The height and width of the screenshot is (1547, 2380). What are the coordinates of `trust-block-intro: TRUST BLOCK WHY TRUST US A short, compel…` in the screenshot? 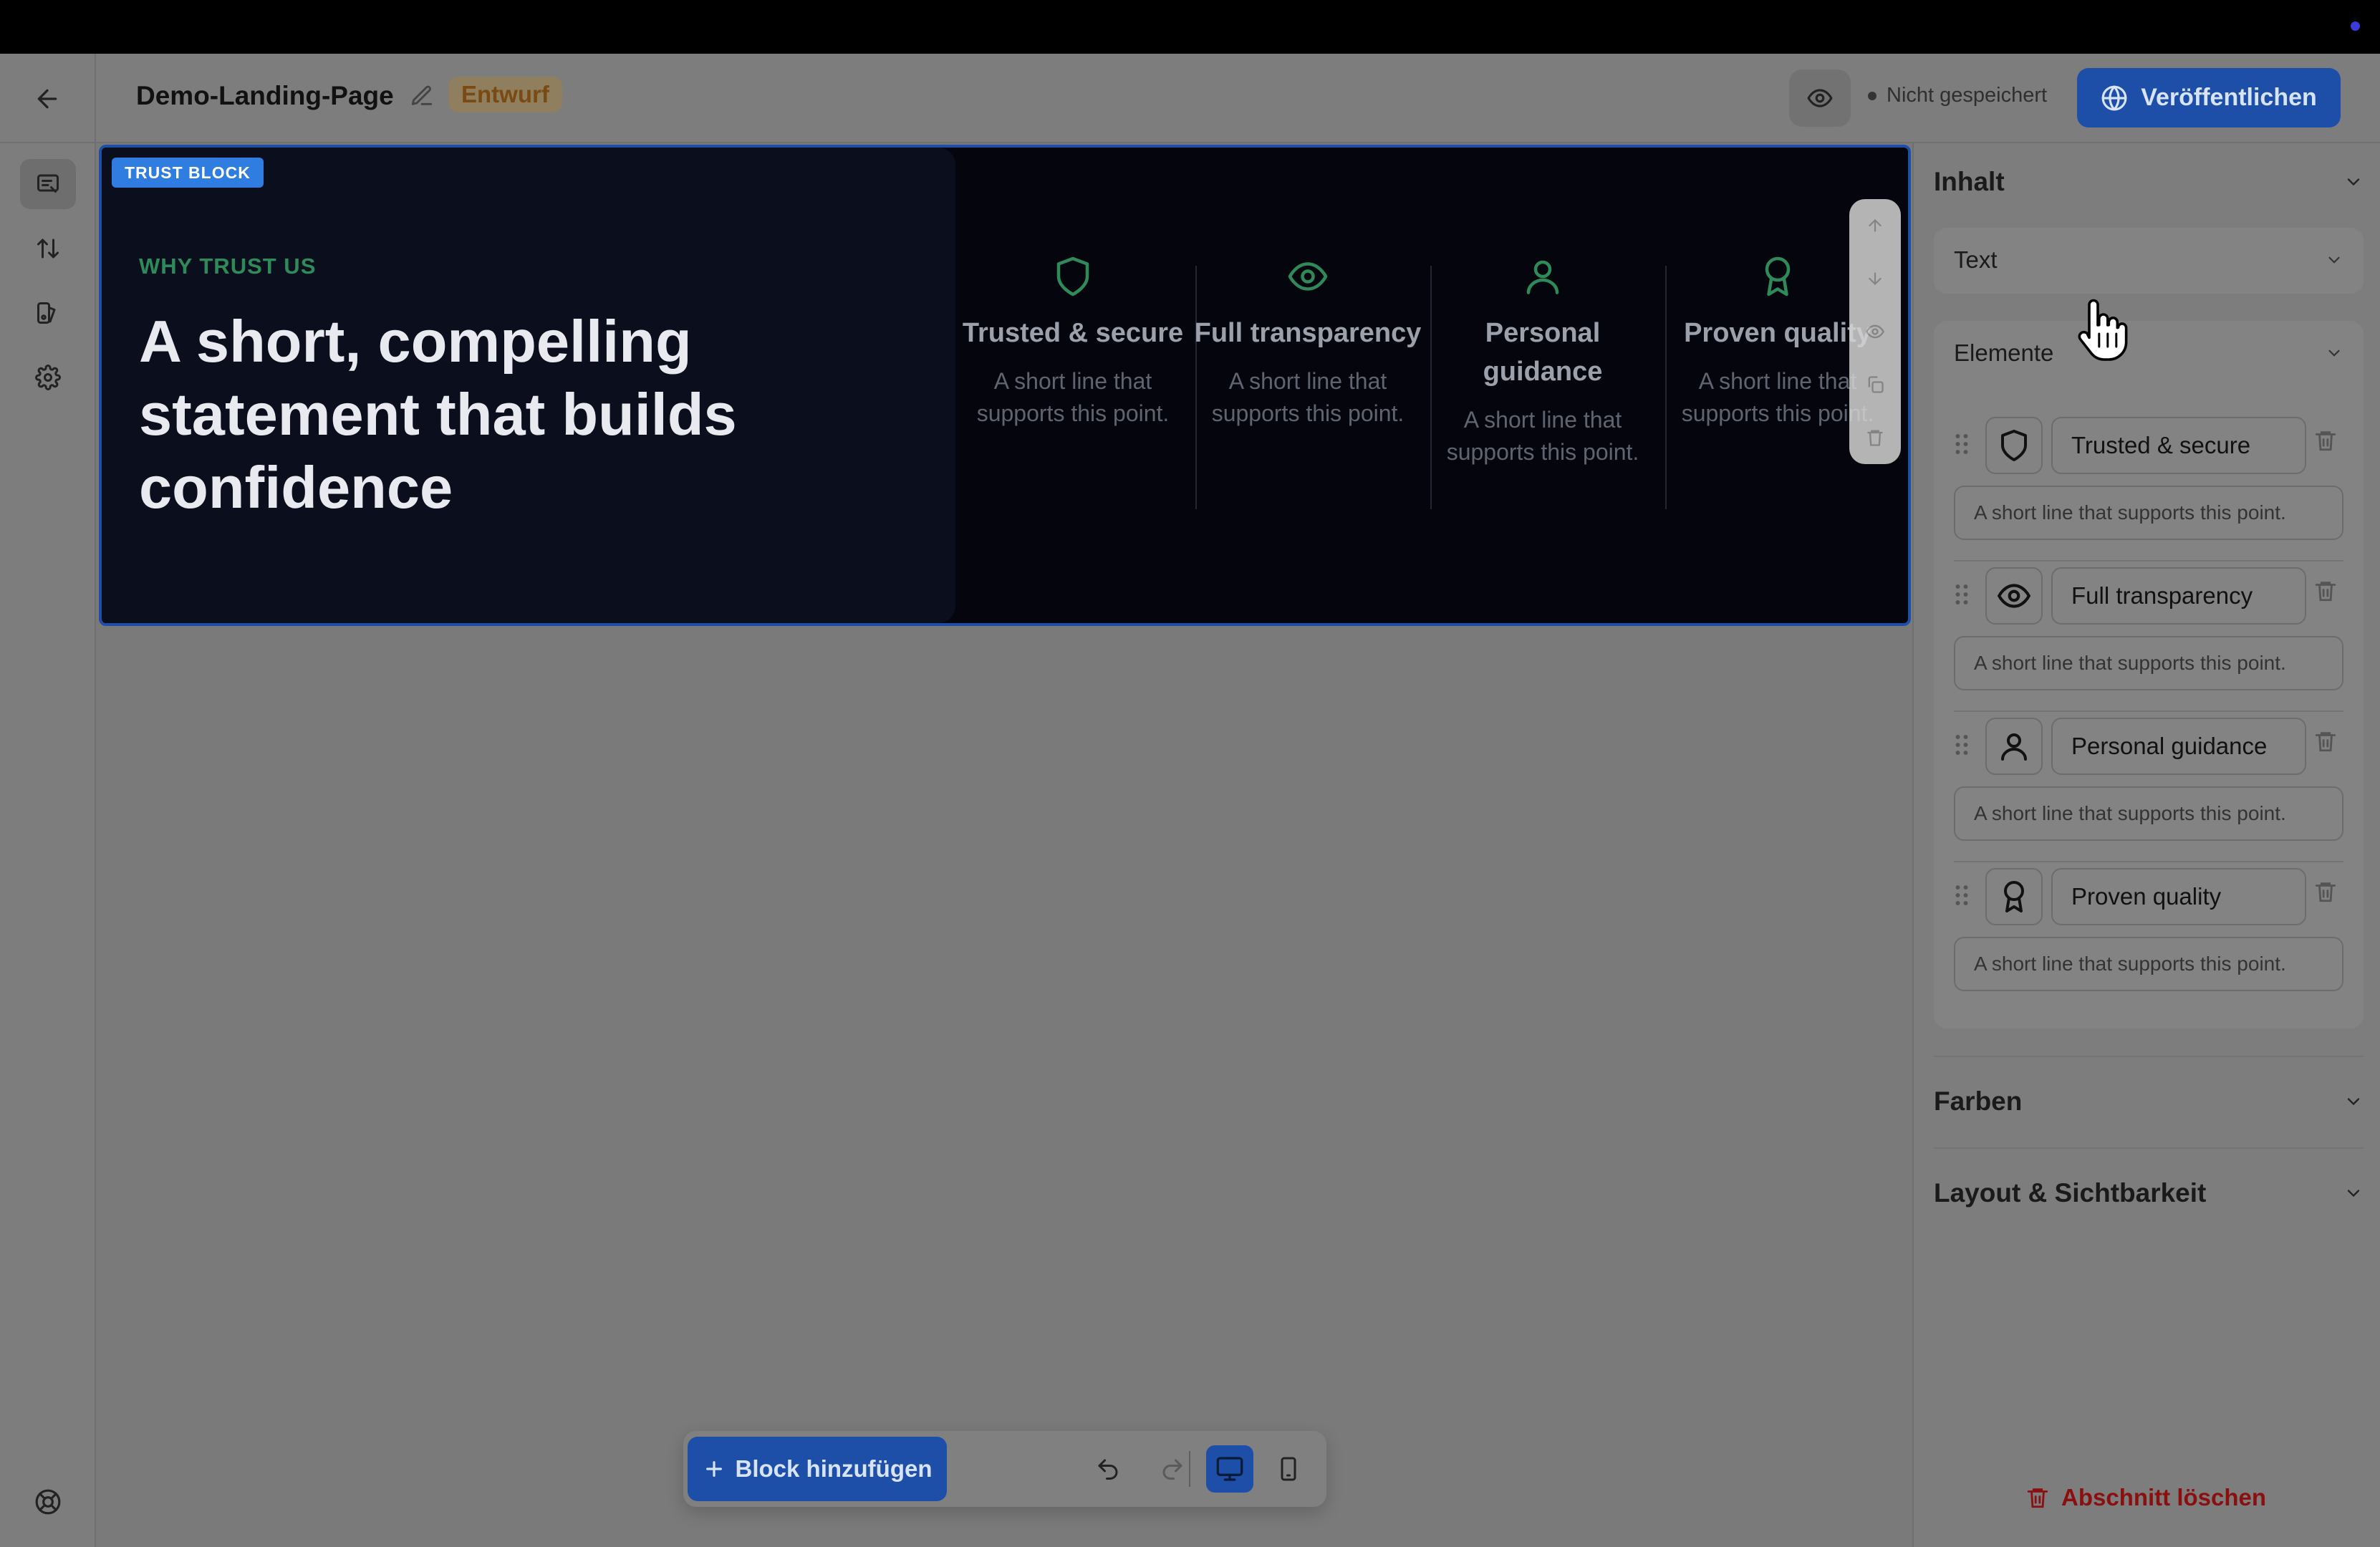 It's located at (528, 385).